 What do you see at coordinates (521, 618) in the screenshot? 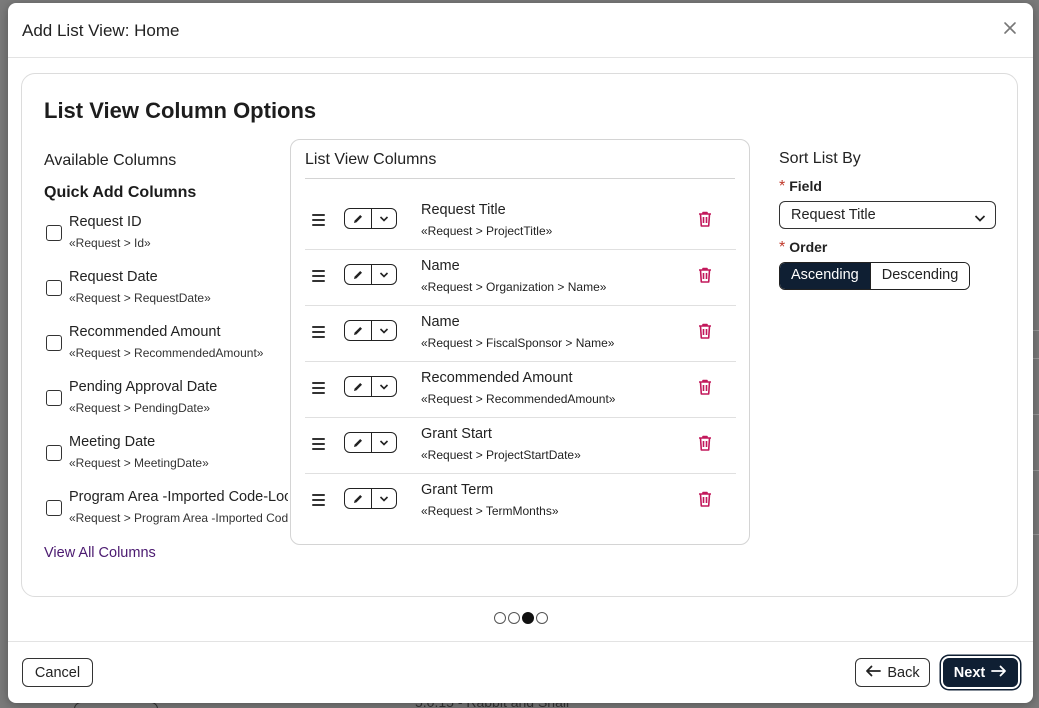
I see `step-indicator` at bounding box center [521, 618].